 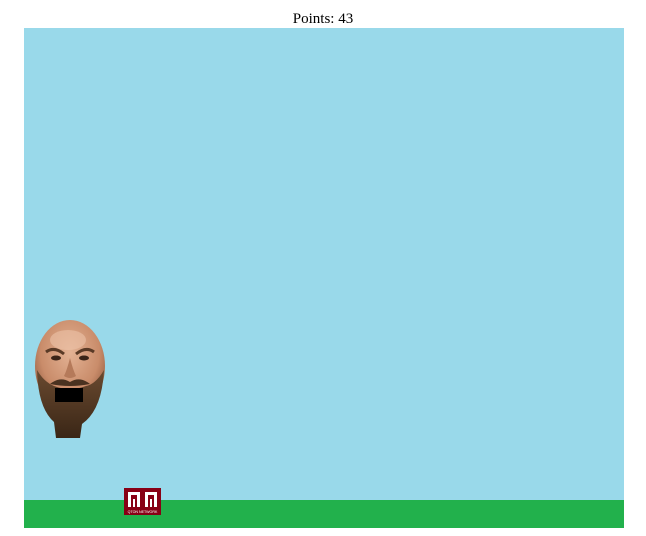 What do you see at coordinates (70, 379) in the screenshot?
I see `bearded-man-face-icon` at bounding box center [70, 379].